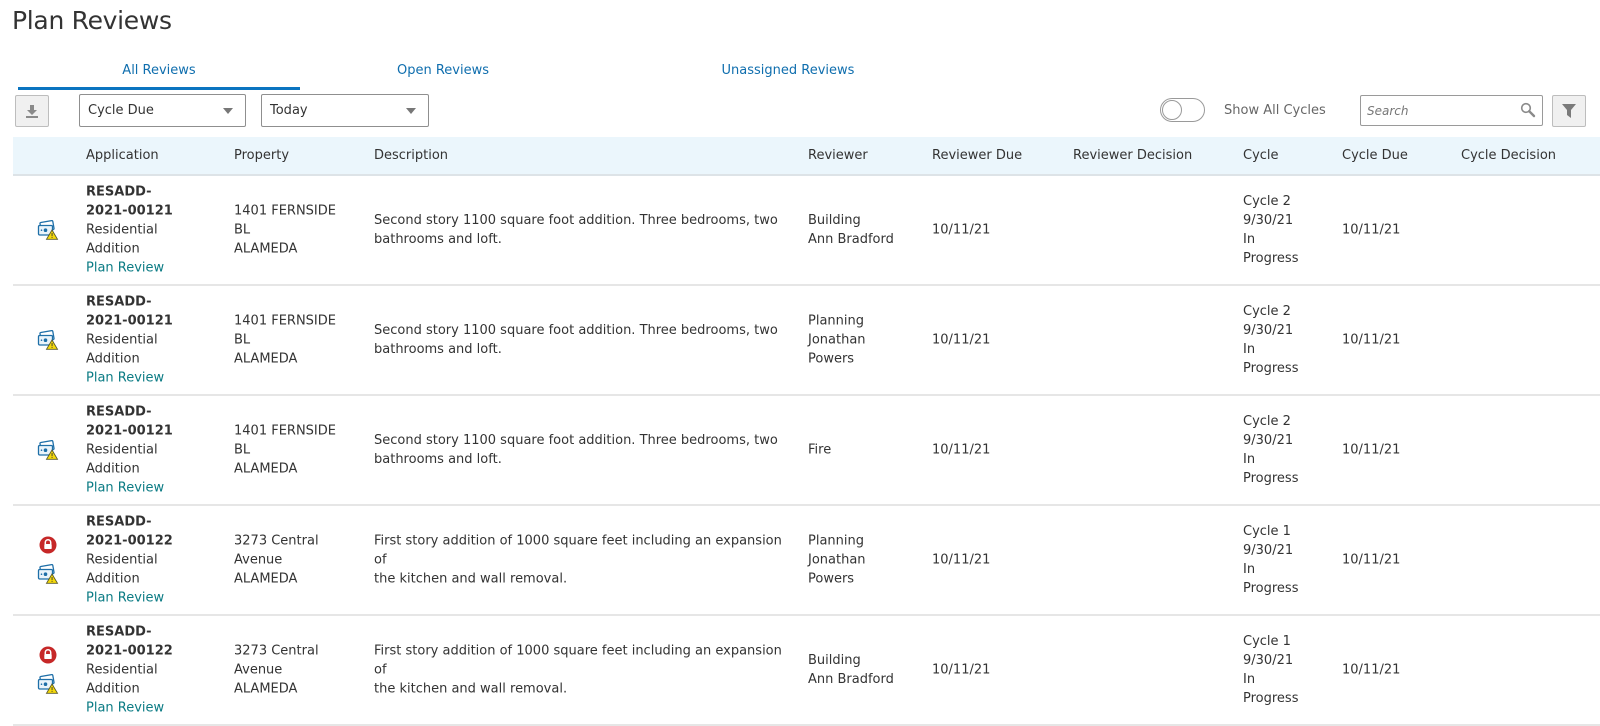 The image size is (1600, 726). I want to click on filter-icon, so click(1569, 111).